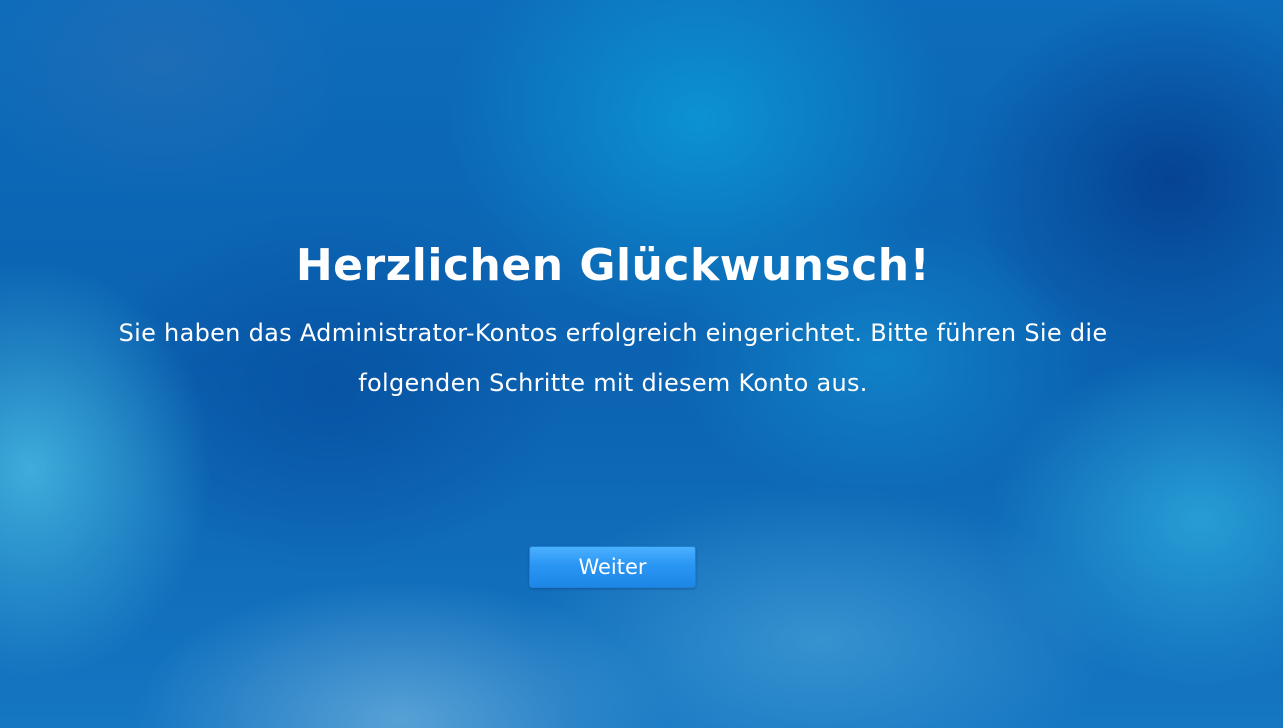  What do you see at coordinates (613, 265) in the screenshot?
I see `page-title: Herzlichen Glückwunsch!` at bounding box center [613, 265].